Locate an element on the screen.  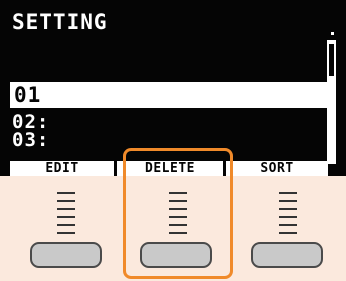
list-item-03: 03: is located at coordinates (30, 140).